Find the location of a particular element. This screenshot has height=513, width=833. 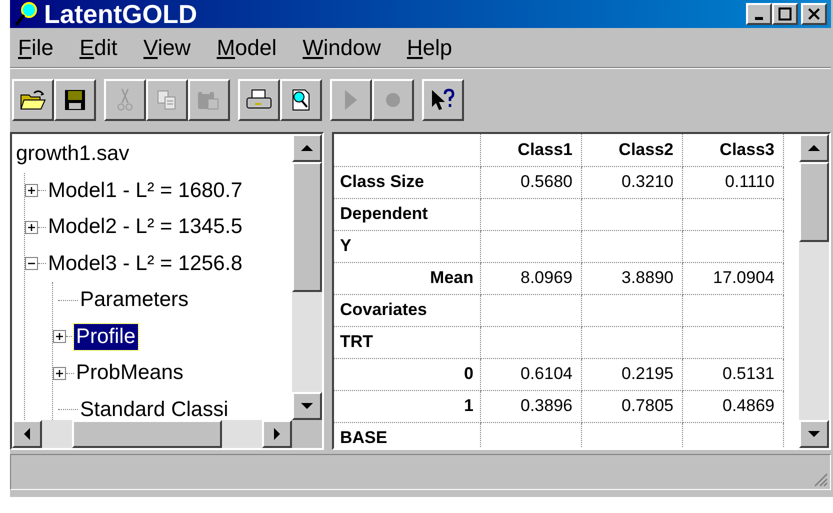

tree-item: Model2 - L² = 1345.5 is located at coordinates (145, 227).